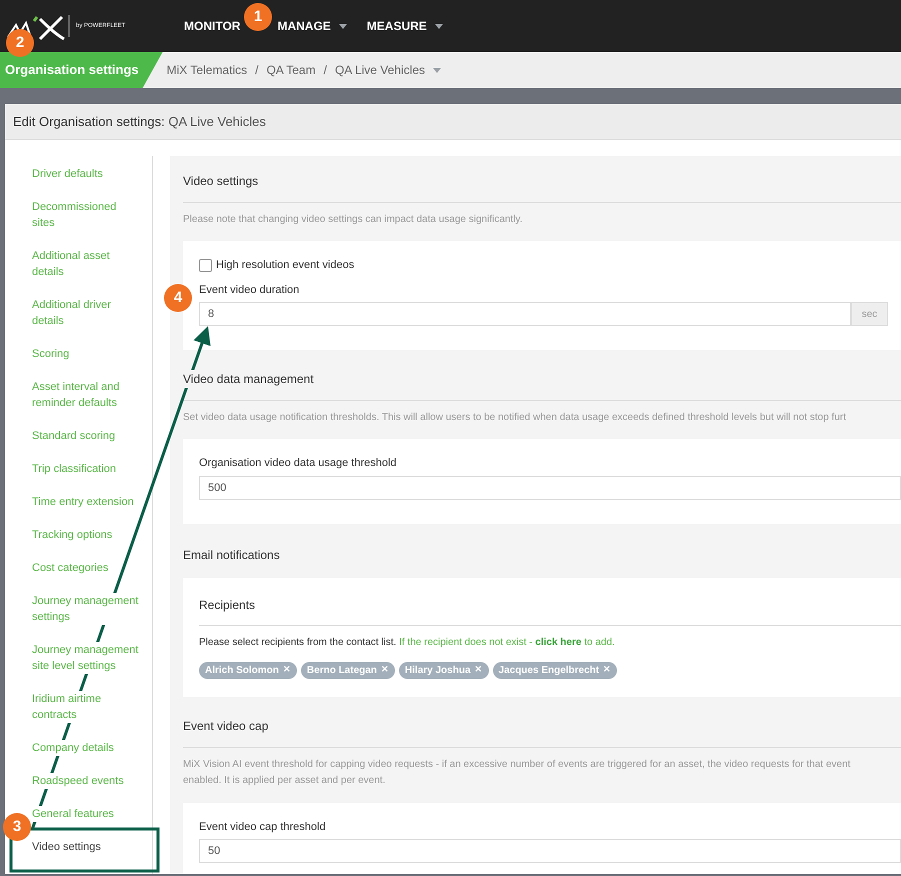  What do you see at coordinates (78, 781) in the screenshot?
I see `sidebar-item: Roadspeed events` at bounding box center [78, 781].